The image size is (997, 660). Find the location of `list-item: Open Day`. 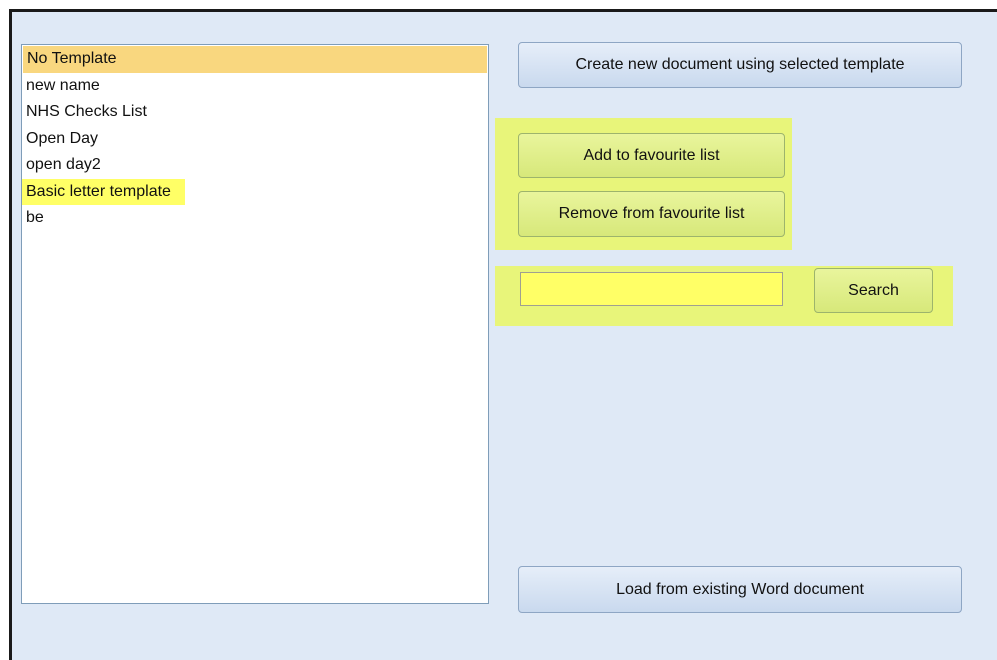

list-item: Open Day is located at coordinates (255, 139).